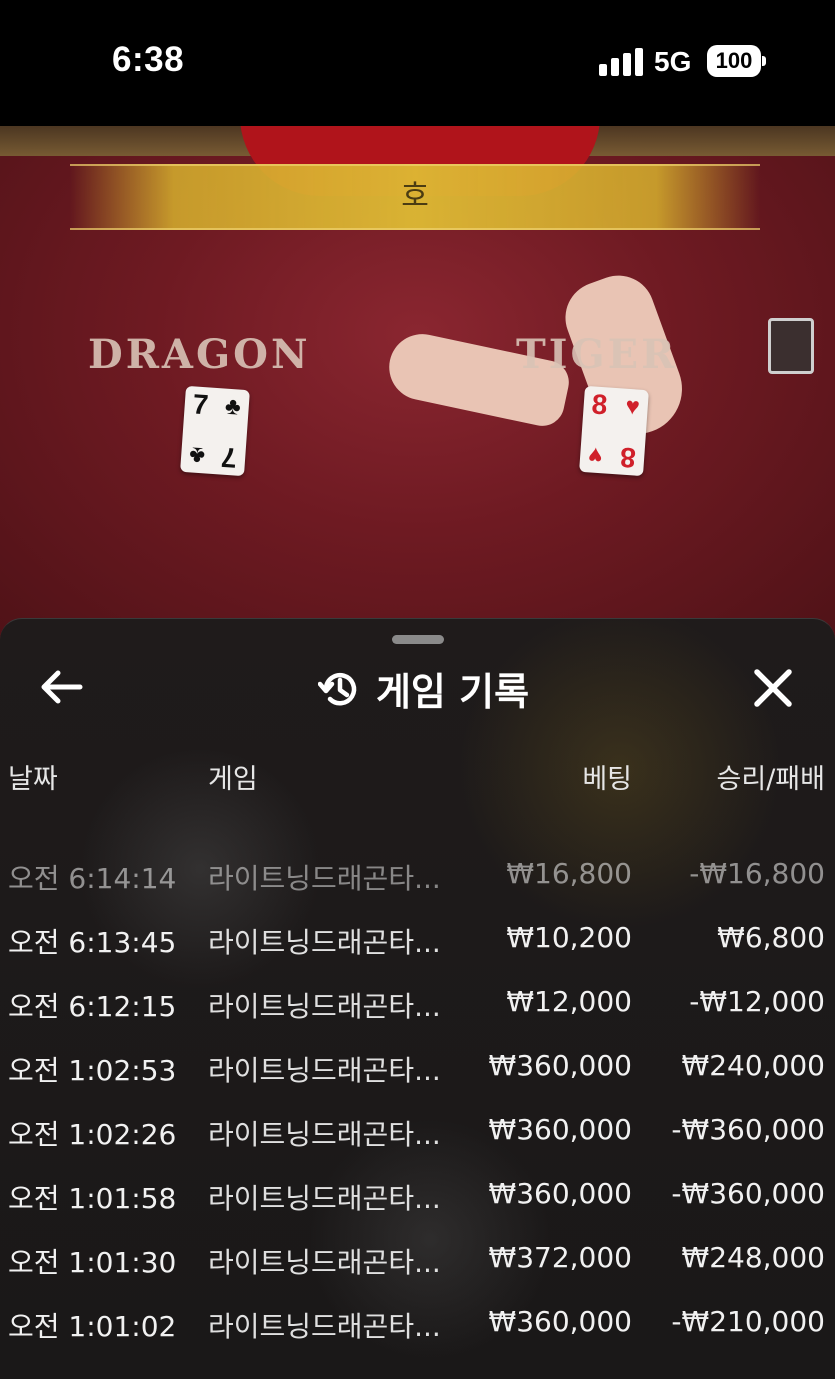 The image size is (835, 1379). What do you see at coordinates (415, 197) in the screenshot?
I see `round-result-banner: 호` at bounding box center [415, 197].